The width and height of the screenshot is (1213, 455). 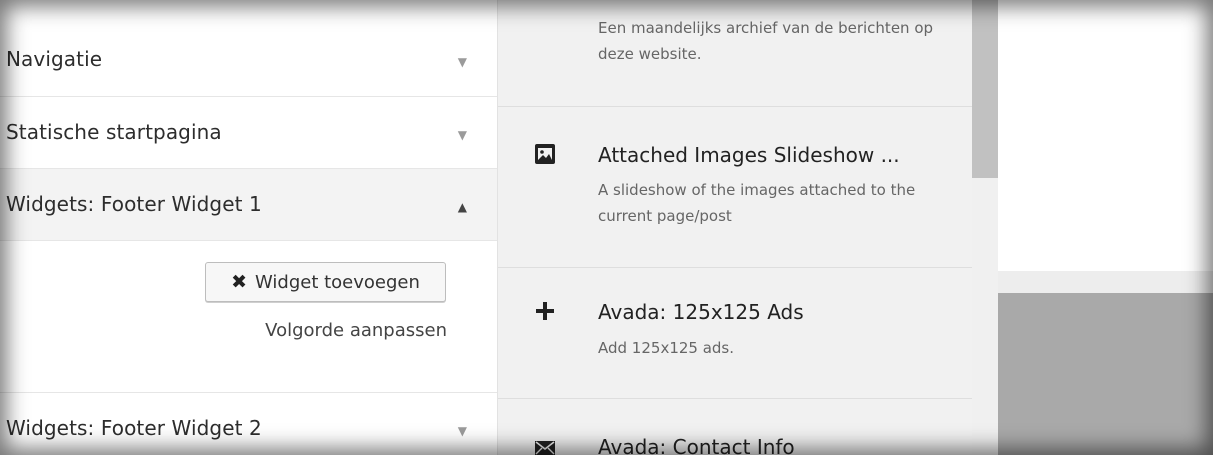 I want to click on scrollbar-thumb, so click(x=985, y=89).